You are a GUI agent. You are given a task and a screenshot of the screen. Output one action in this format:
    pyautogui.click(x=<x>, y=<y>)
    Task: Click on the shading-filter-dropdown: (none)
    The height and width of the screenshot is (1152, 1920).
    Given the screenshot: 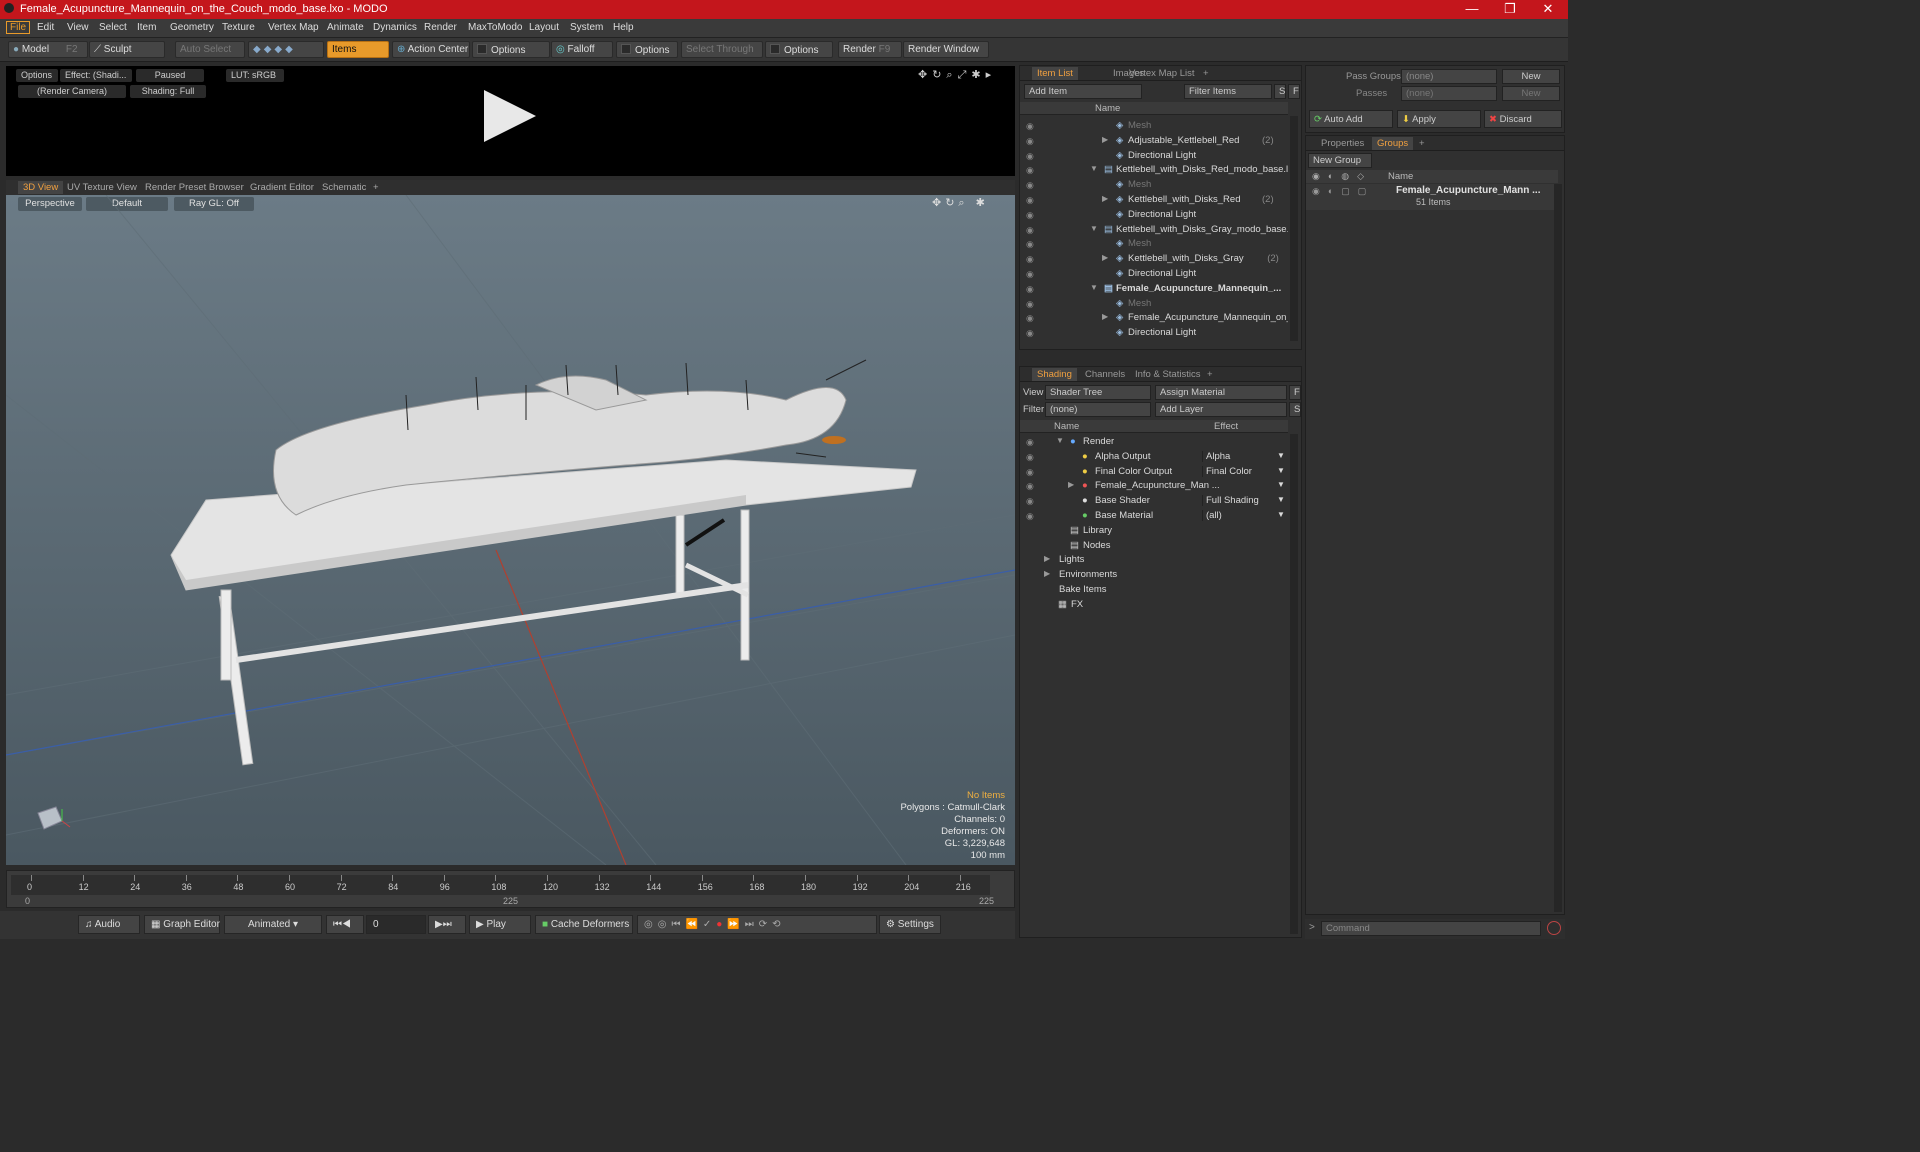 What is the action you would take?
    pyautogui.click(x=1098, y=409)
    